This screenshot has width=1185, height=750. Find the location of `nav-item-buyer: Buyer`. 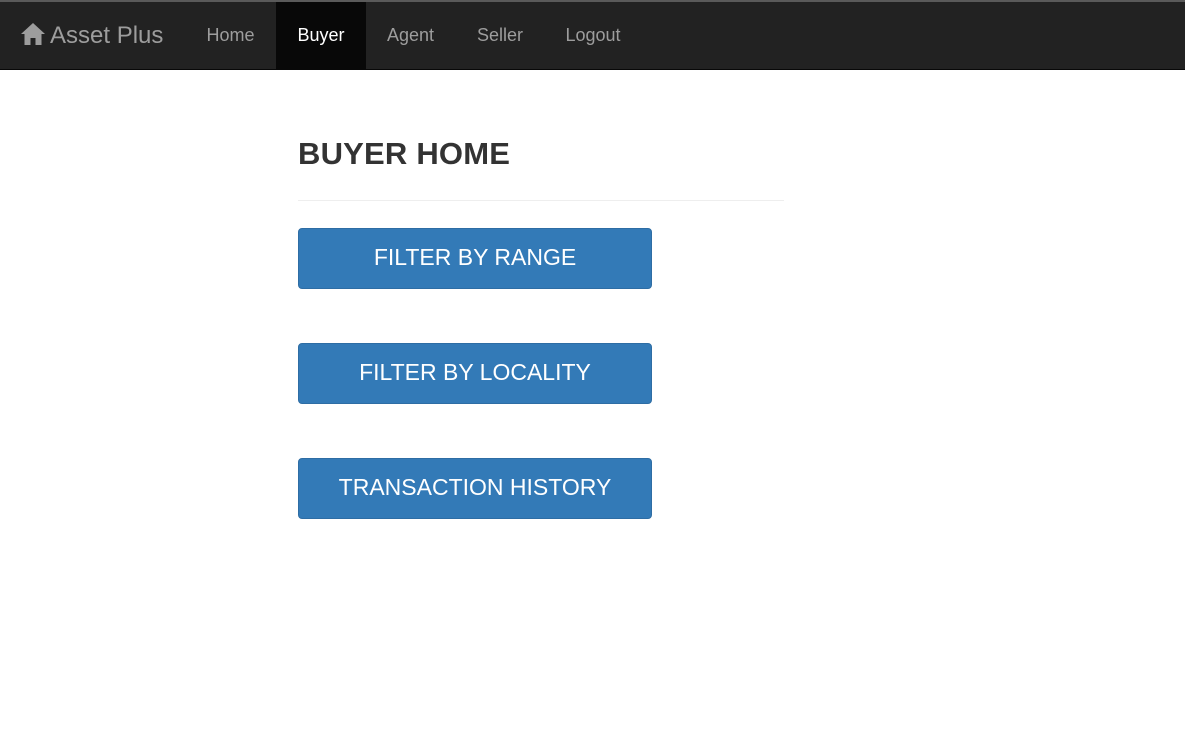

nav-item-buyer: Buyer is located at coordinates (321, 36).